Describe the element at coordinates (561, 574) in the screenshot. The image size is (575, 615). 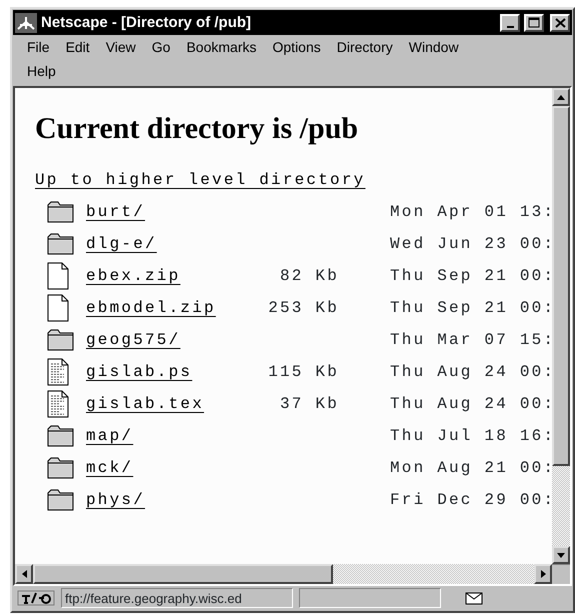
I see `scrollbar-corner` at that location.